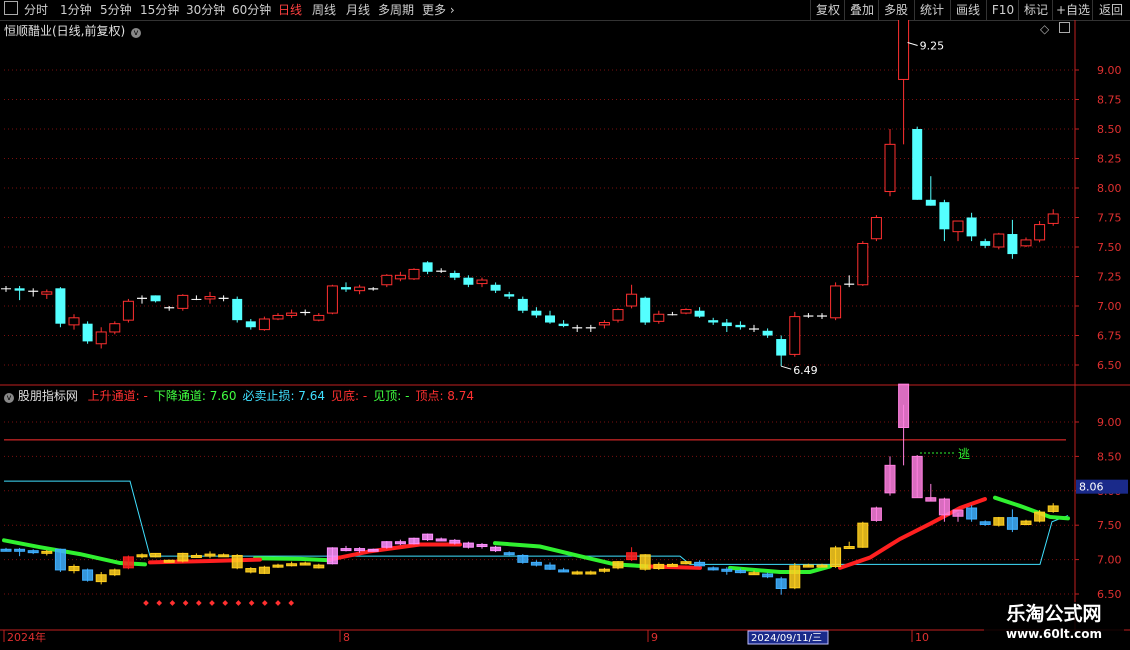 This screenshot has height=650, width=1130. What do you see at coordinates (895, 10) in the screenshot?
I see `multi-stock-button: 多股` at bounding box center [895, 10].